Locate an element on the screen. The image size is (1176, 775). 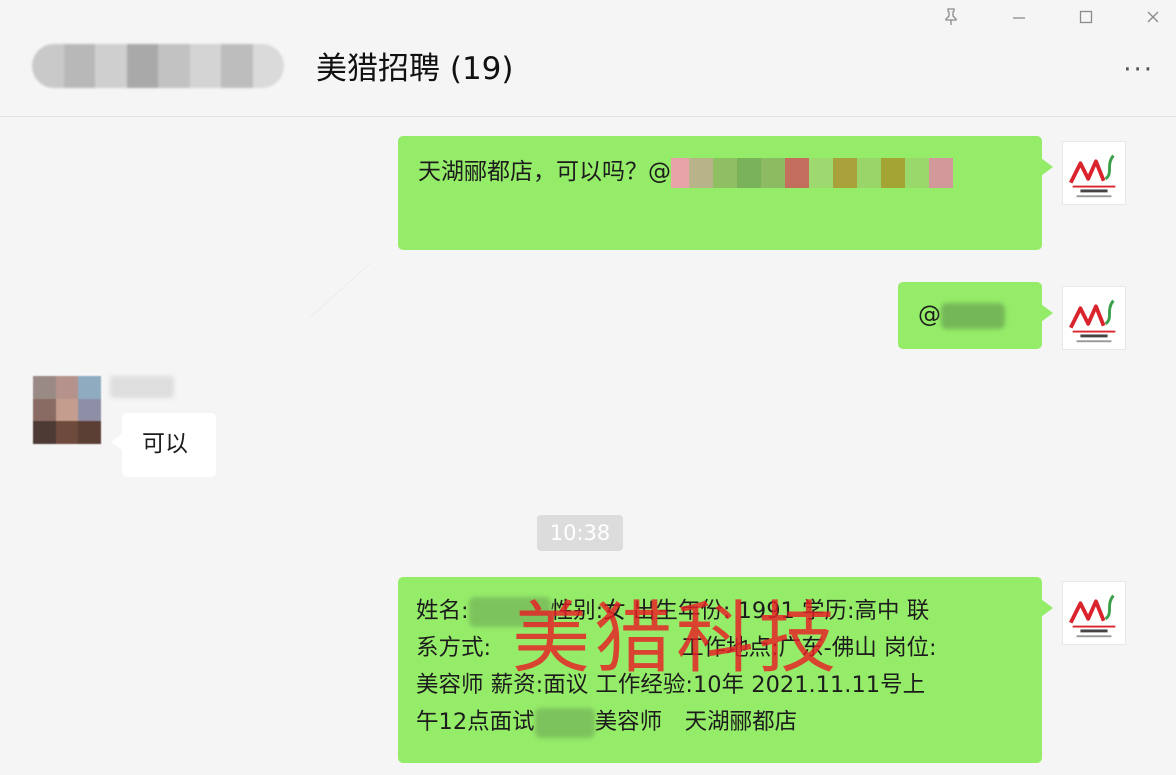
message-bubble: @ is located at coordinates (975, 315).